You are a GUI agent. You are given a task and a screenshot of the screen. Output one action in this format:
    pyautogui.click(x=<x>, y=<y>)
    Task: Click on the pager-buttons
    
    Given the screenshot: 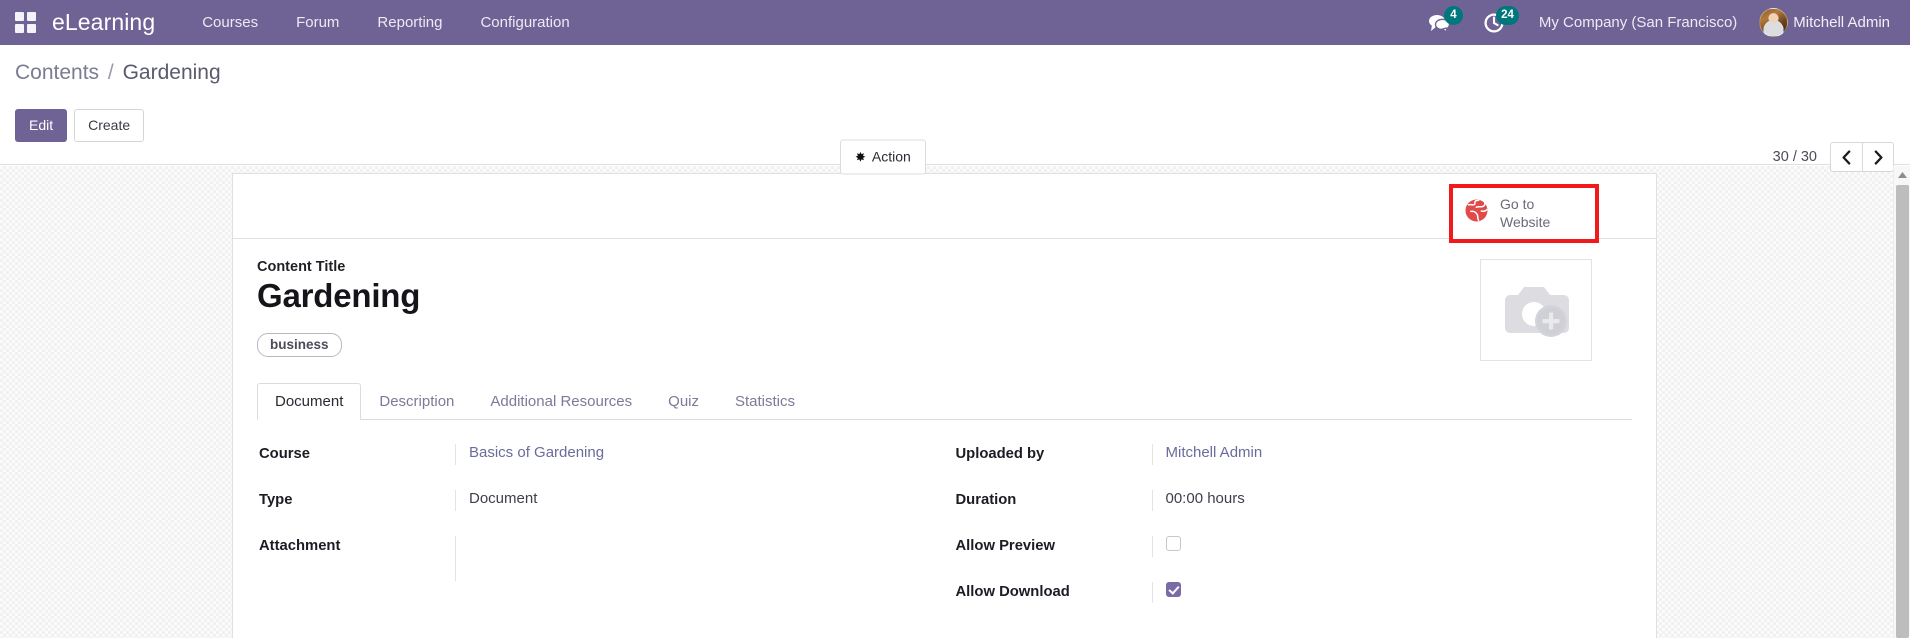 What is the action you would take?
    pyautogui.click(x=1862, y=157)
    